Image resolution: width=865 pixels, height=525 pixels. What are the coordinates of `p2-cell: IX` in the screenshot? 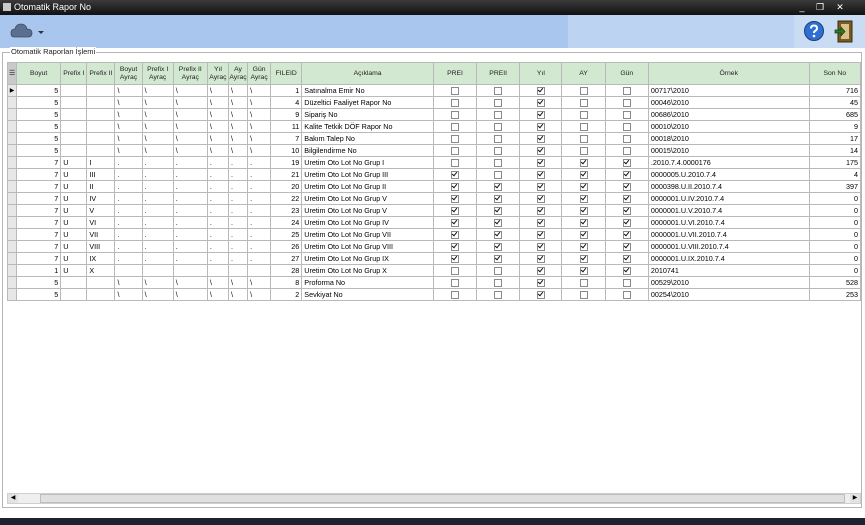 It's located at (101, 258).